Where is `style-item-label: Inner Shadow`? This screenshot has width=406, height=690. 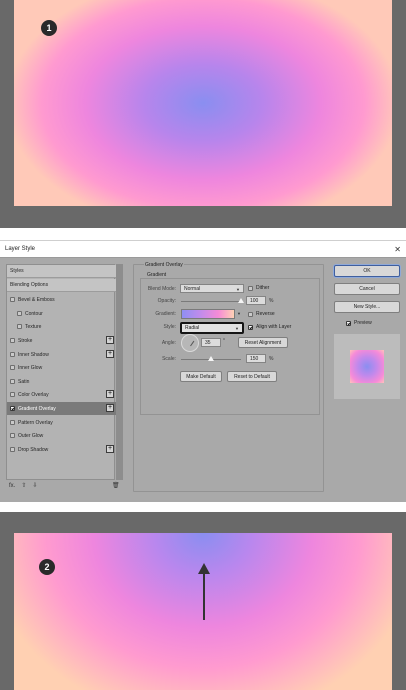
style-item-label: Inner Shadow is located at coordinates (33, 354).